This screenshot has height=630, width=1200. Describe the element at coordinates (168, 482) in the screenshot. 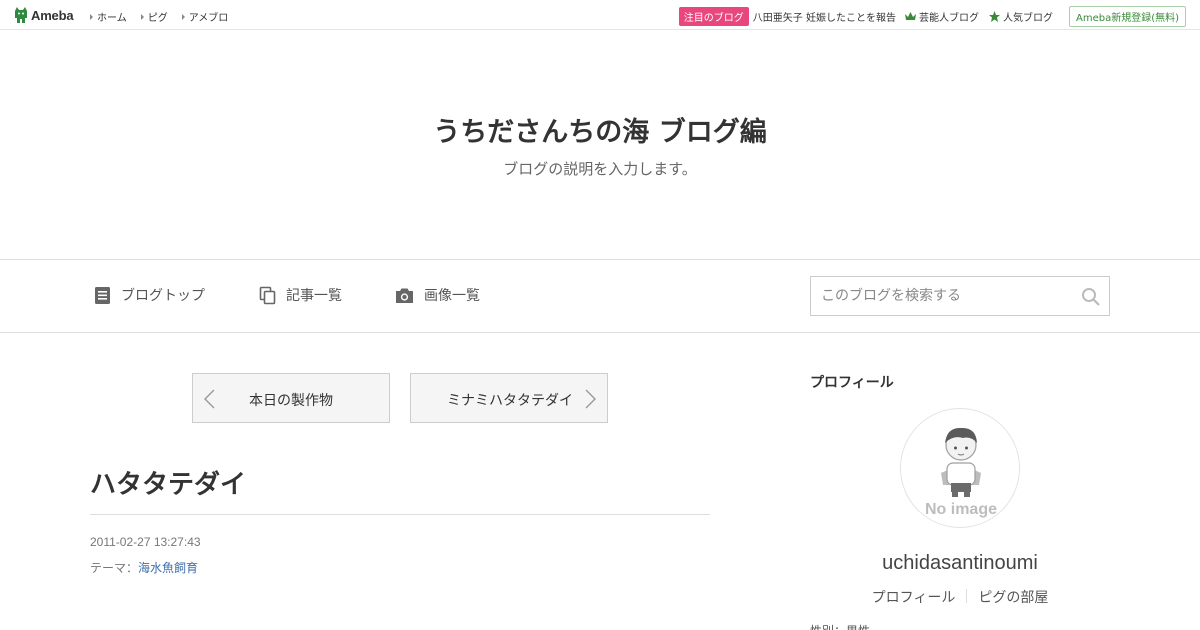

I see `article-title: ハタタテダイ` at that location.